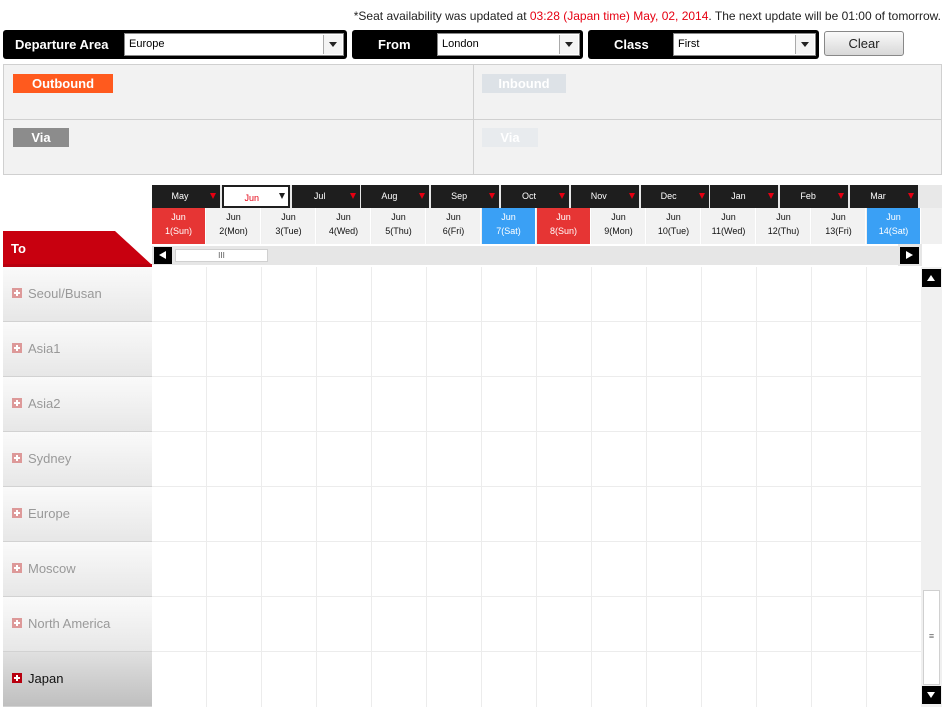 The height and width of the screenshot is (712, 945). I want to click on month-label: Sep, so click(459, 196).